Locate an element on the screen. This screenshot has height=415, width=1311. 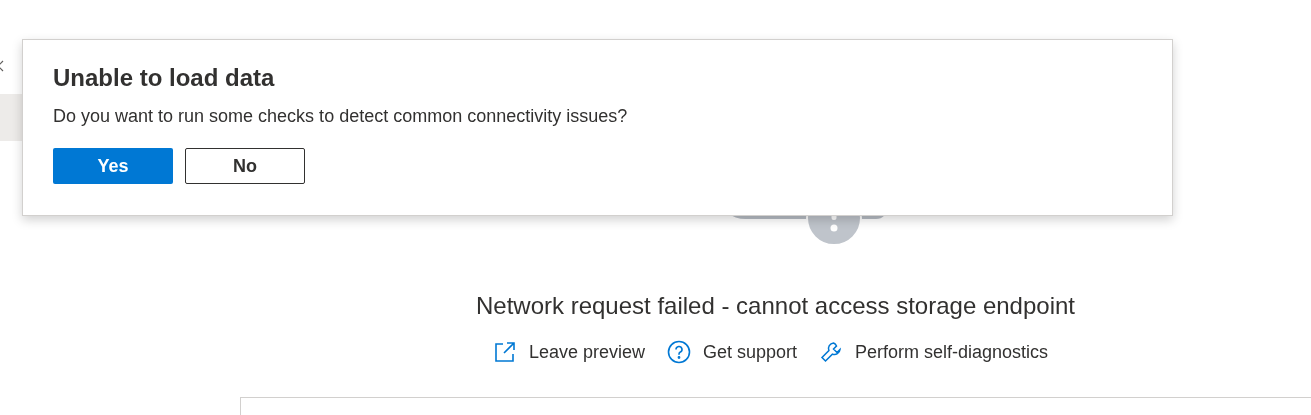
link: Get support is located at coordinates (732, 352).